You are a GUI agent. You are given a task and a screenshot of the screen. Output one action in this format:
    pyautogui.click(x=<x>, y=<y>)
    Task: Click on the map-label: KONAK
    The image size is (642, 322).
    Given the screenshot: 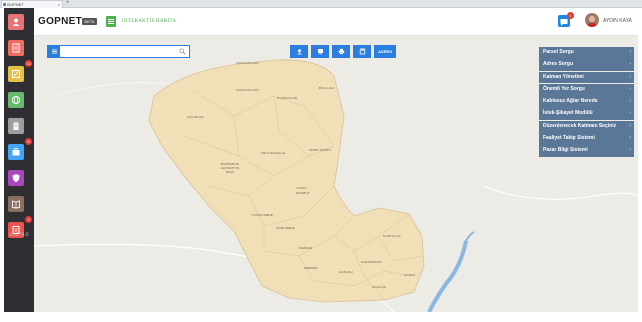 What is the action you would take?
    pyautogui.click(x=410, y=275)
    